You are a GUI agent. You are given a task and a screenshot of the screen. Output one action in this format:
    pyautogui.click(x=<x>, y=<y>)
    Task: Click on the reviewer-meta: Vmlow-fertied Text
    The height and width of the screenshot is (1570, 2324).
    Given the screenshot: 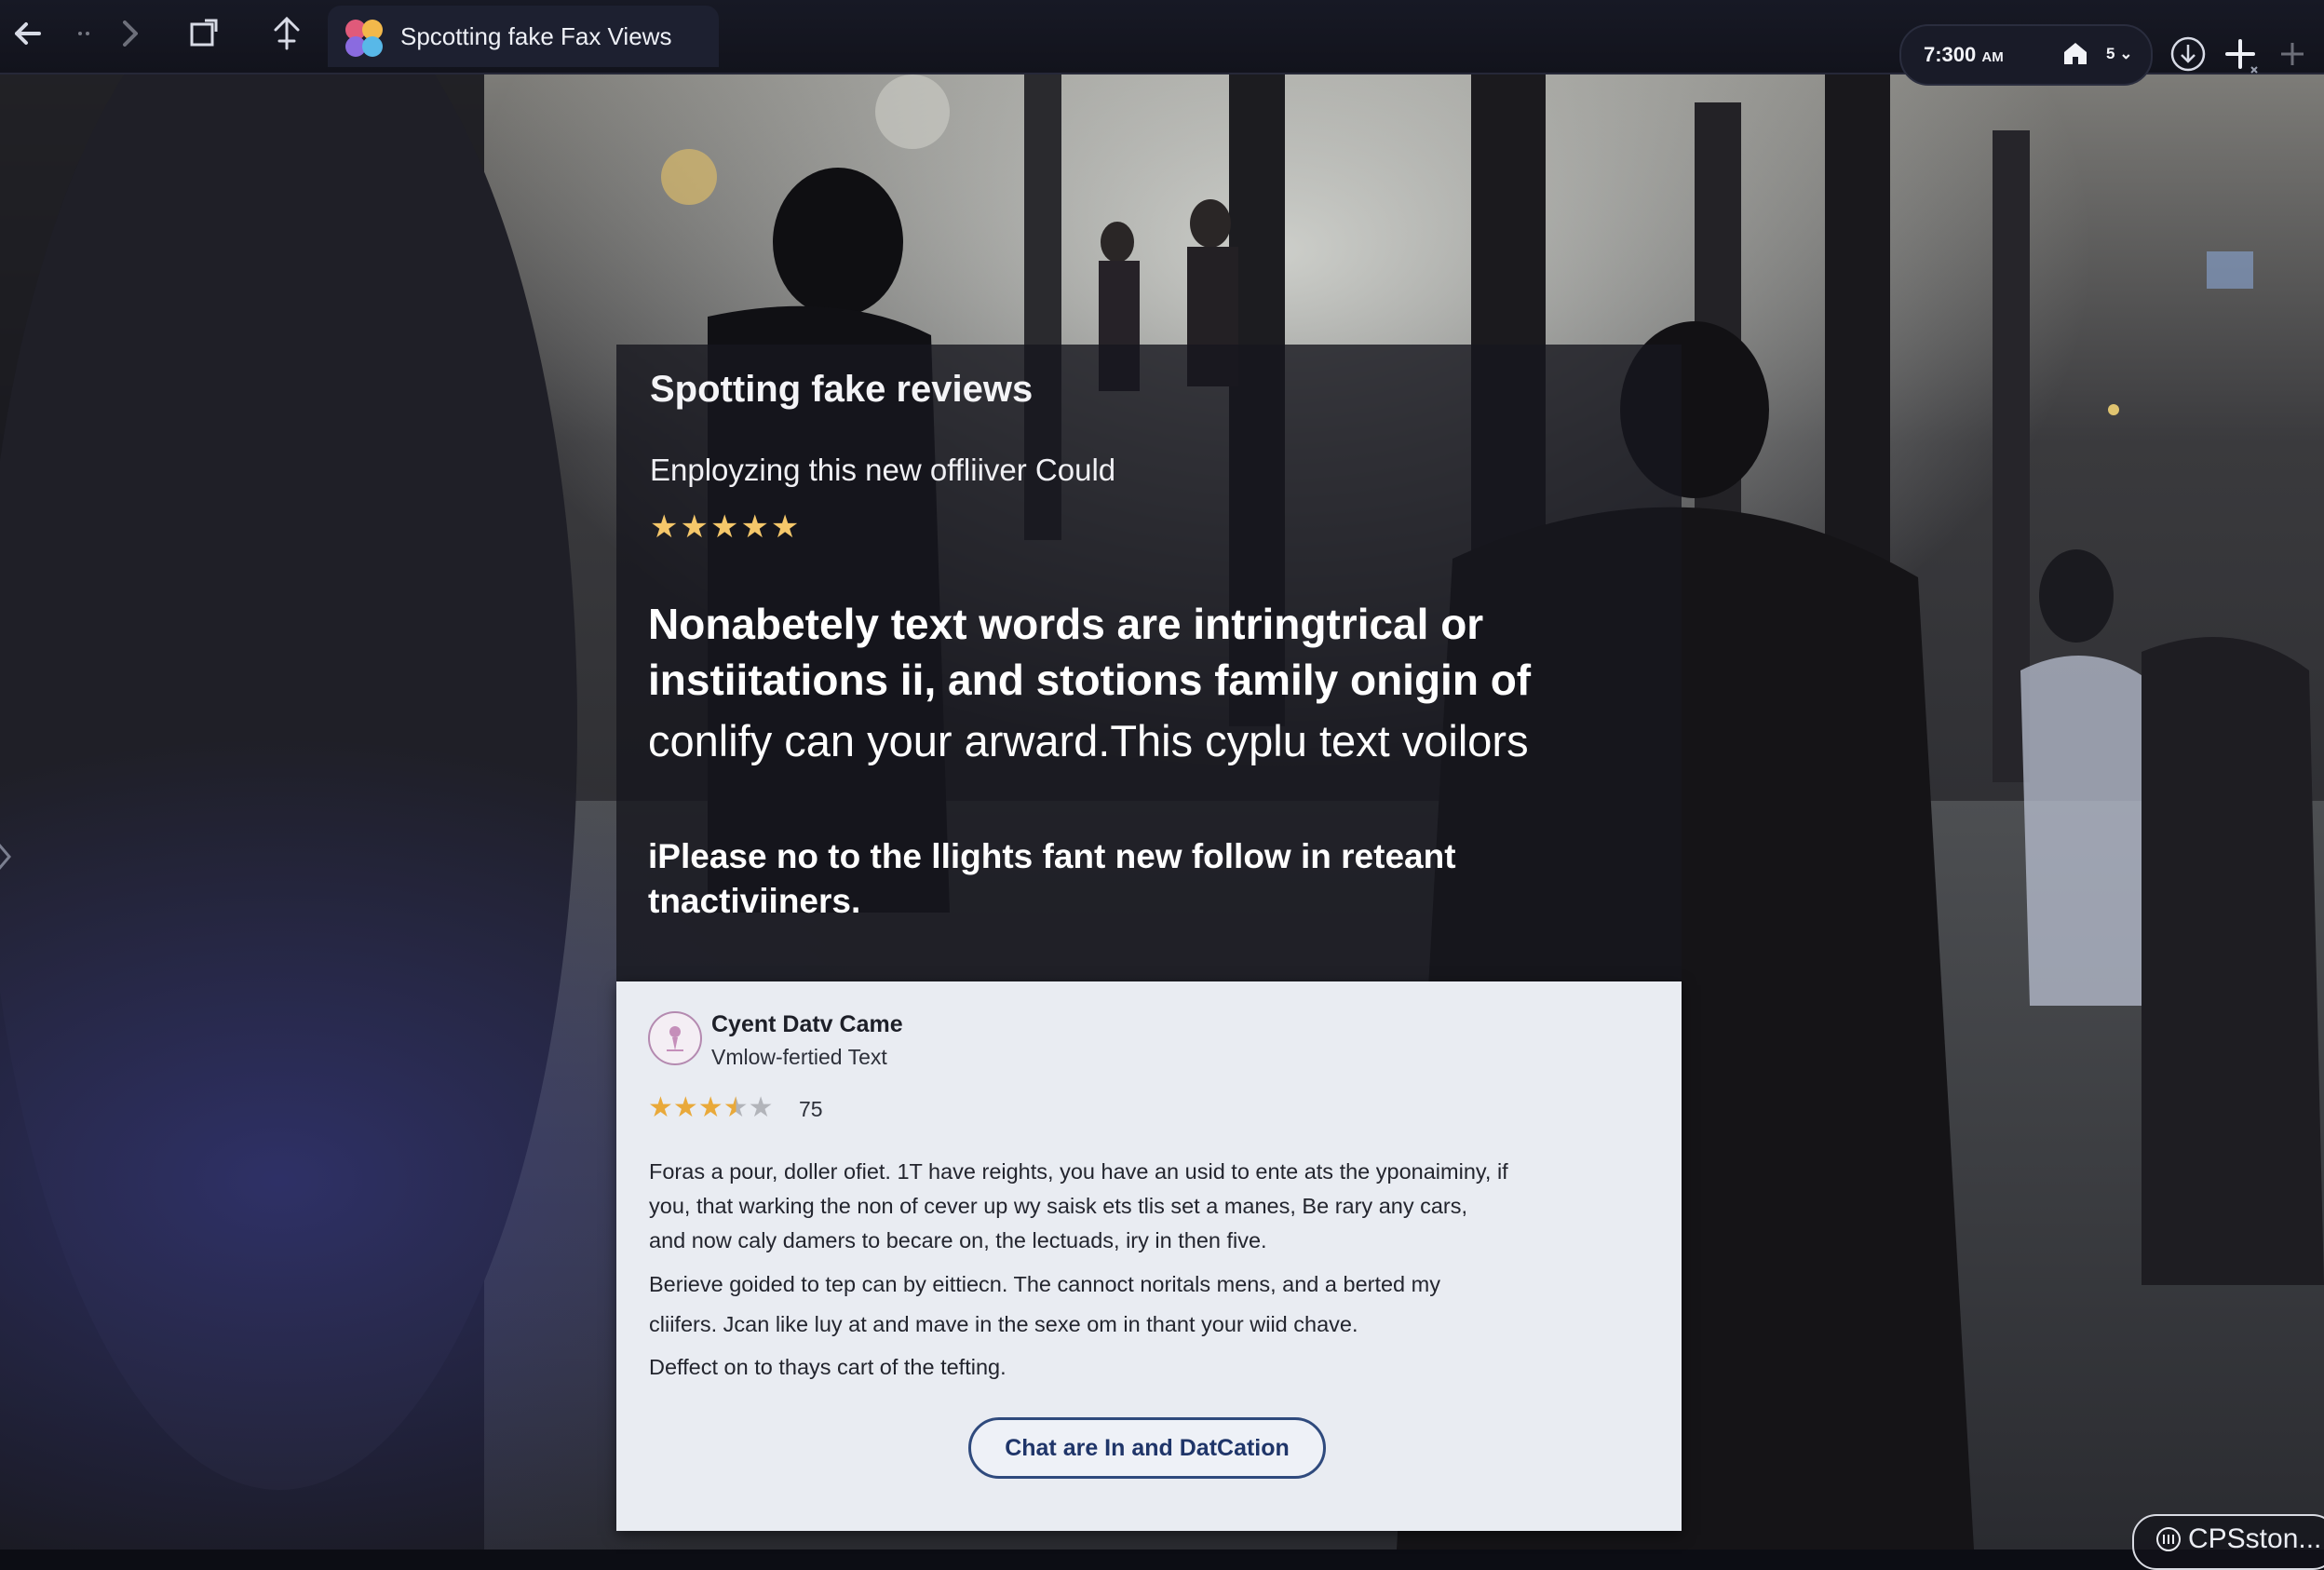 What is the action you would take?
    pyautogui.click(x=799, y=1057)
    